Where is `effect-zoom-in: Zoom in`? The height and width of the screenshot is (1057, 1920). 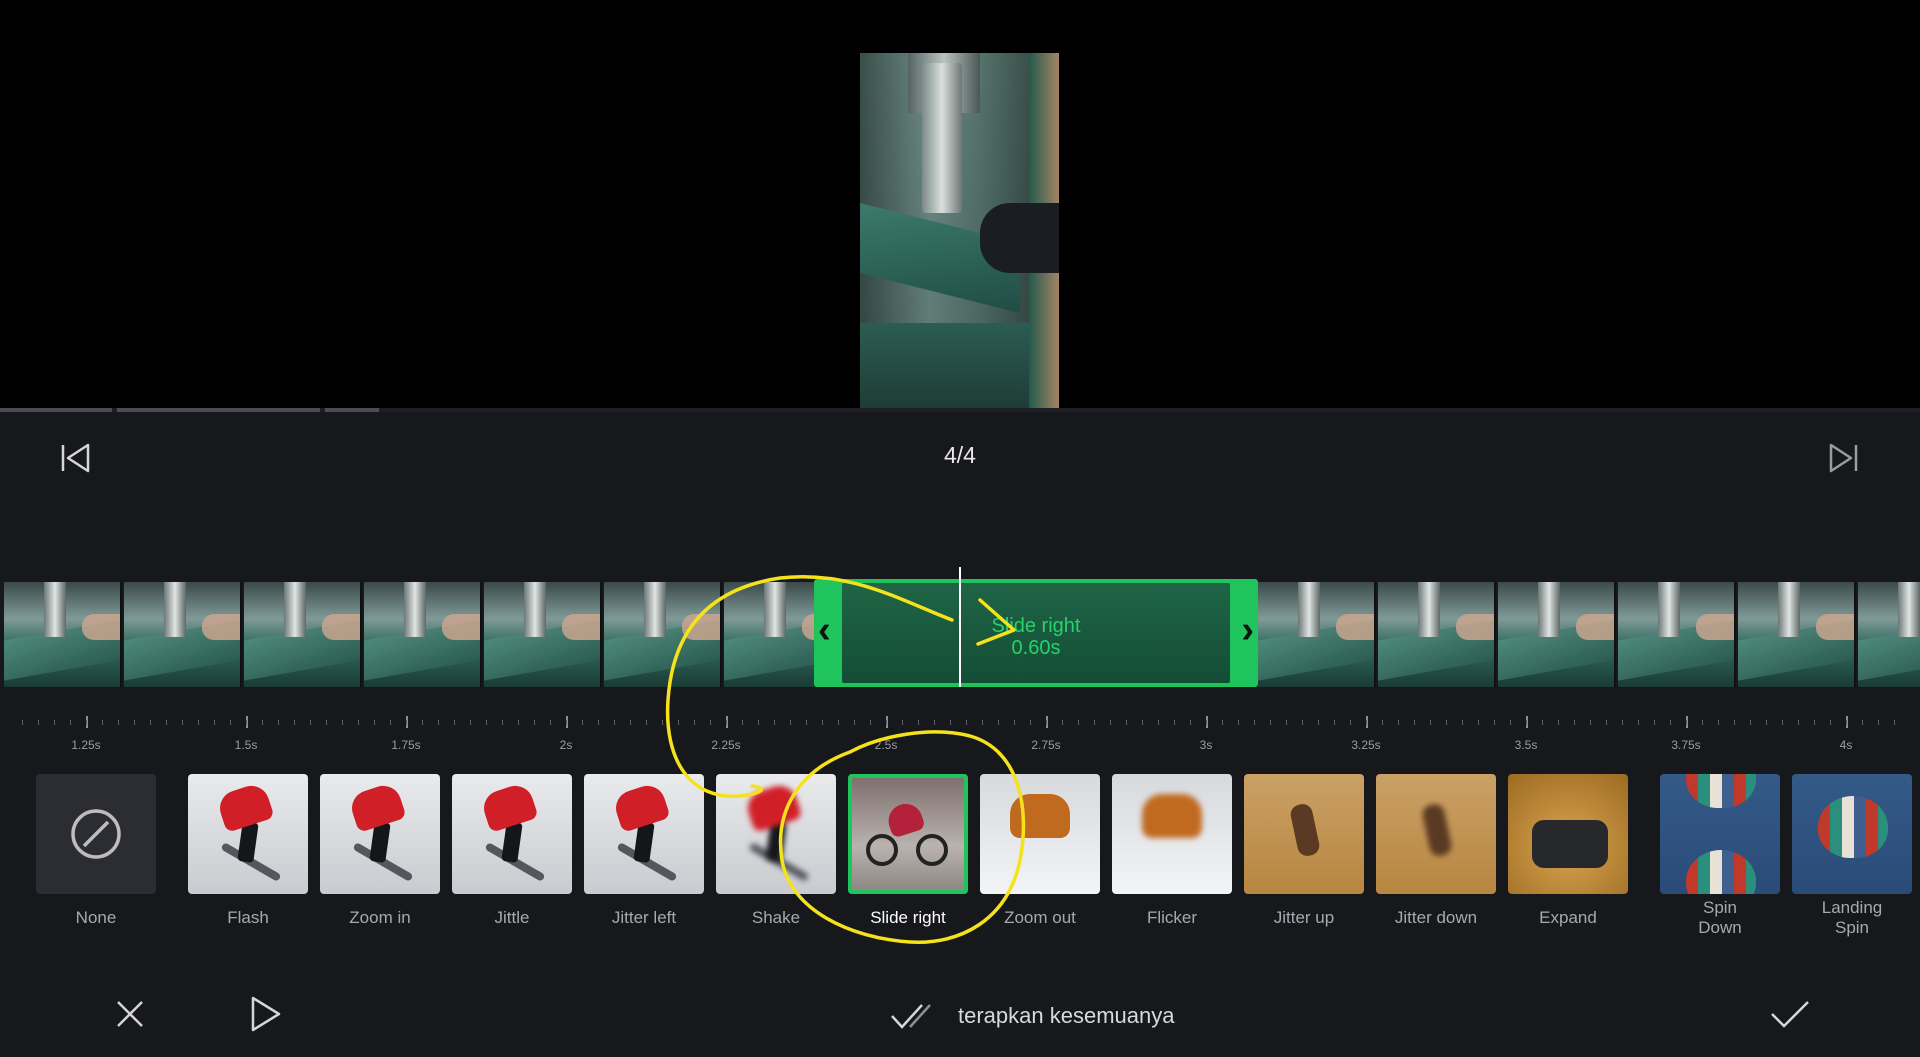
effect-zoom-in: Zoom in is located at coordinates (380, 851).